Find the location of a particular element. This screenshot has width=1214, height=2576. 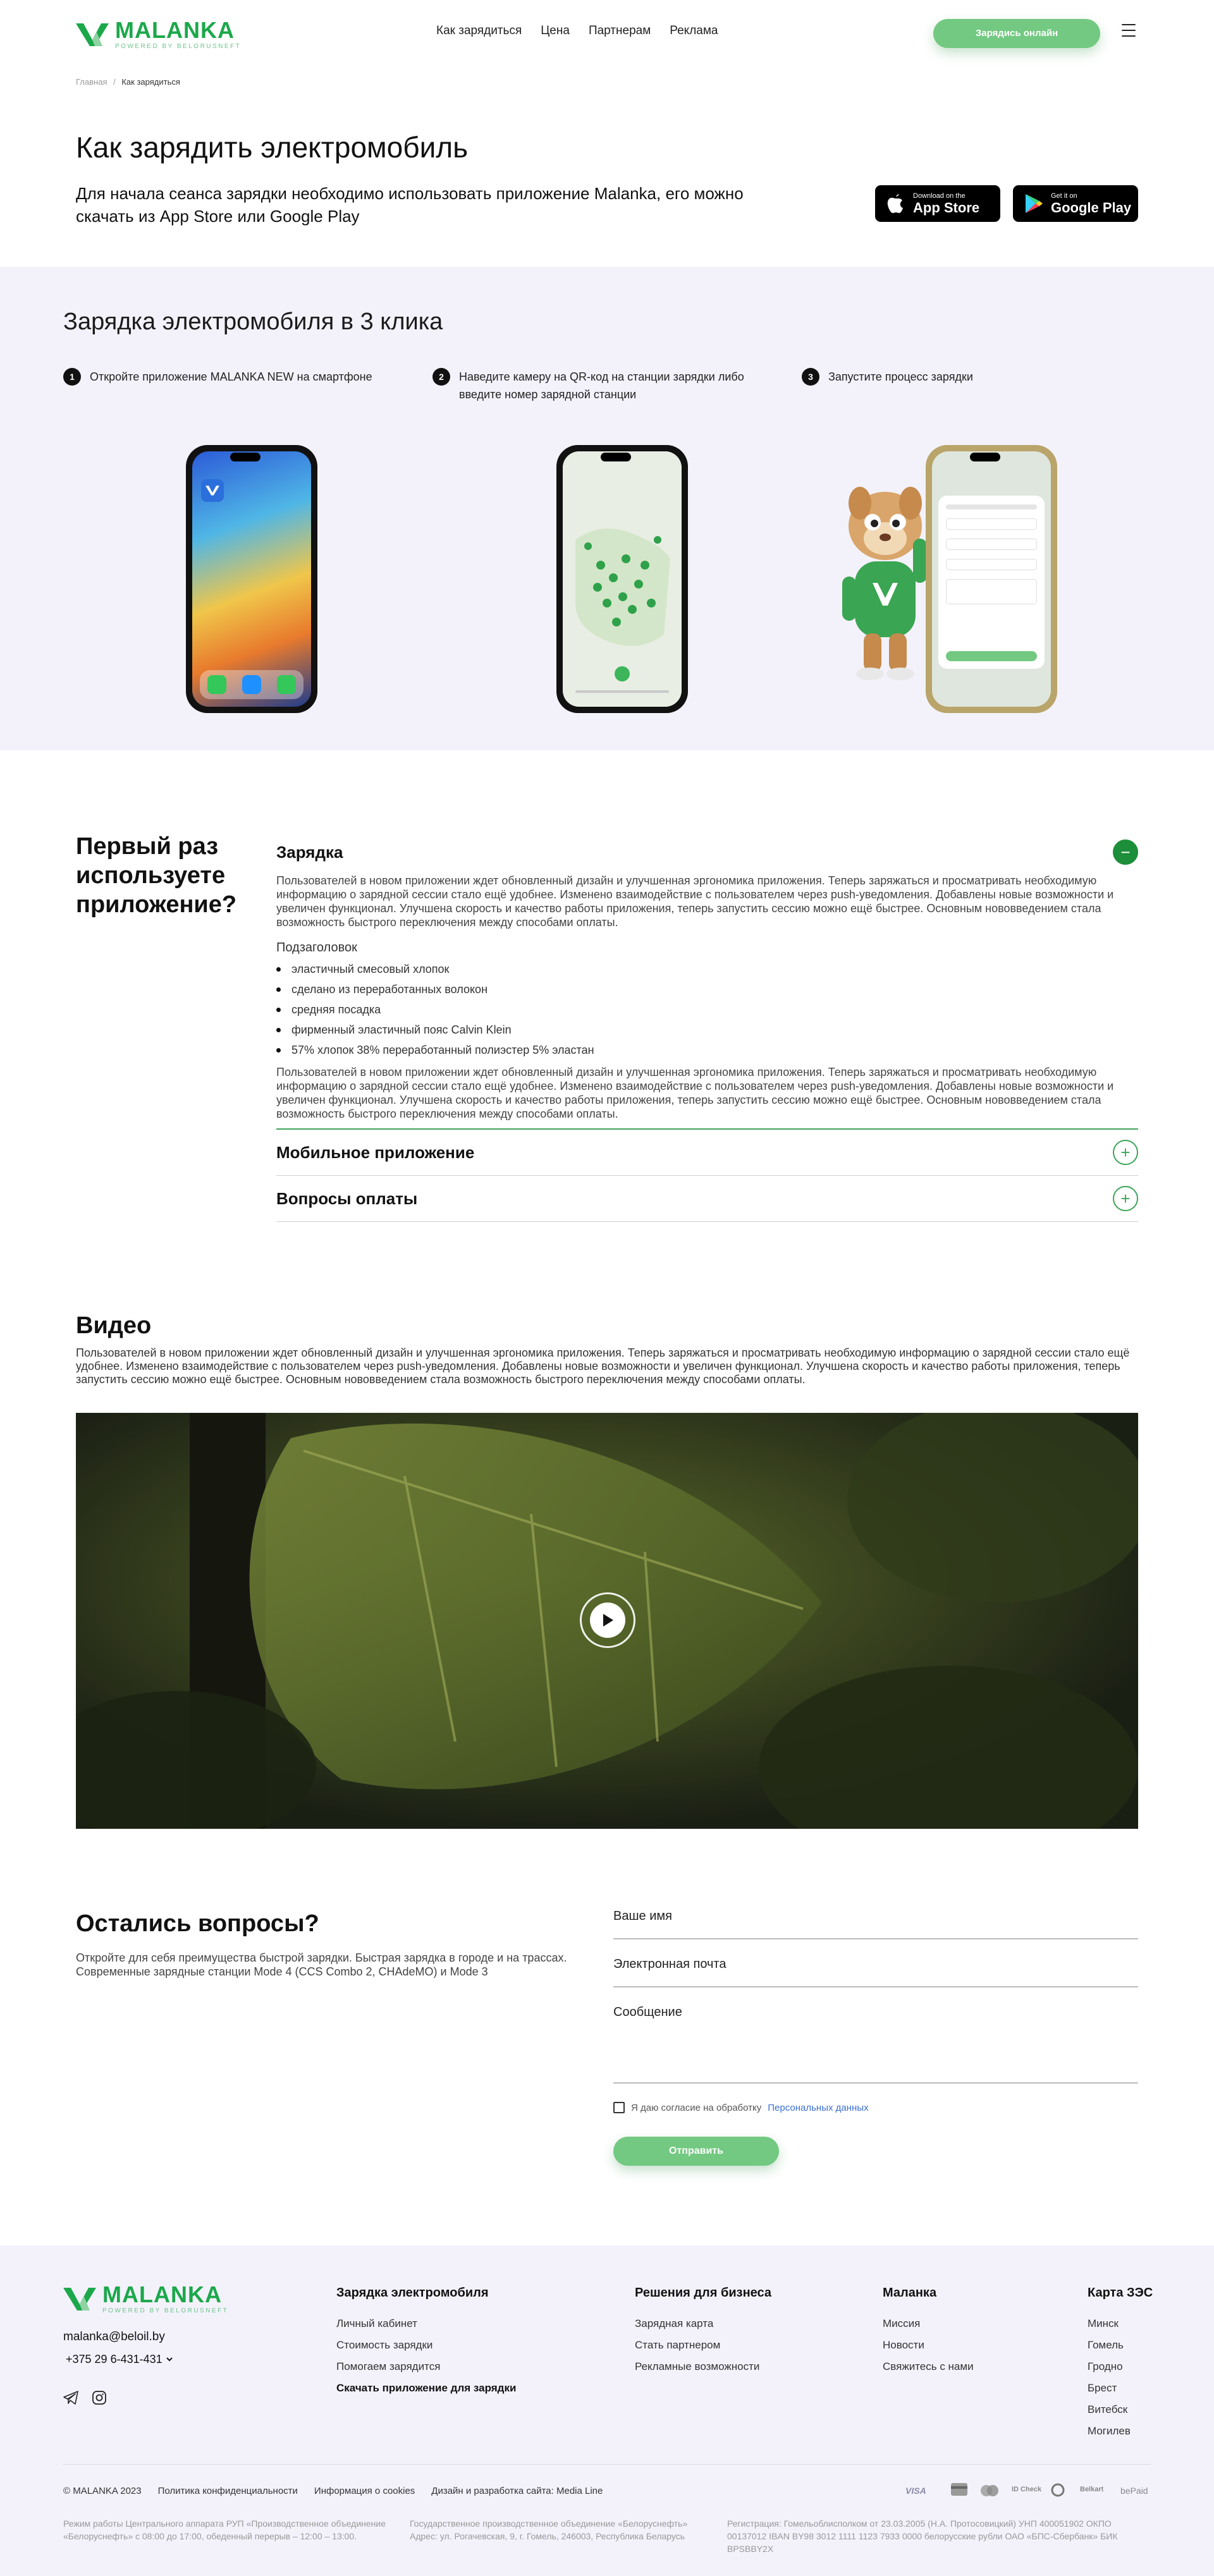

page-title: Как зарядить электромобиль is located at coordinates (272, 147).